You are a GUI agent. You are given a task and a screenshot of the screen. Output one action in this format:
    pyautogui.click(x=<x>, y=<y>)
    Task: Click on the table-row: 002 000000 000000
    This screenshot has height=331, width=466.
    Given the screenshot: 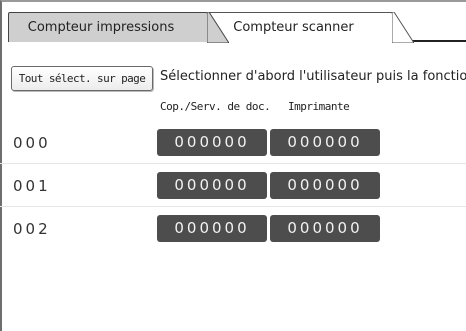 What is the action you would take?
    pyautogui.click(x=233, y=229)
    